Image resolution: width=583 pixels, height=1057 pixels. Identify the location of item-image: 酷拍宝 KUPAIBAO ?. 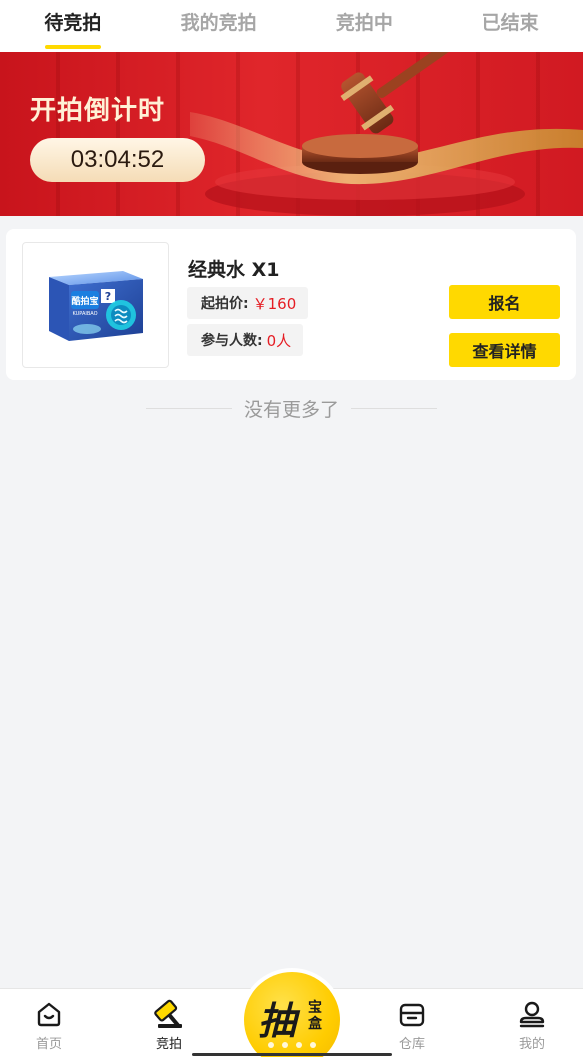
(96, 306).